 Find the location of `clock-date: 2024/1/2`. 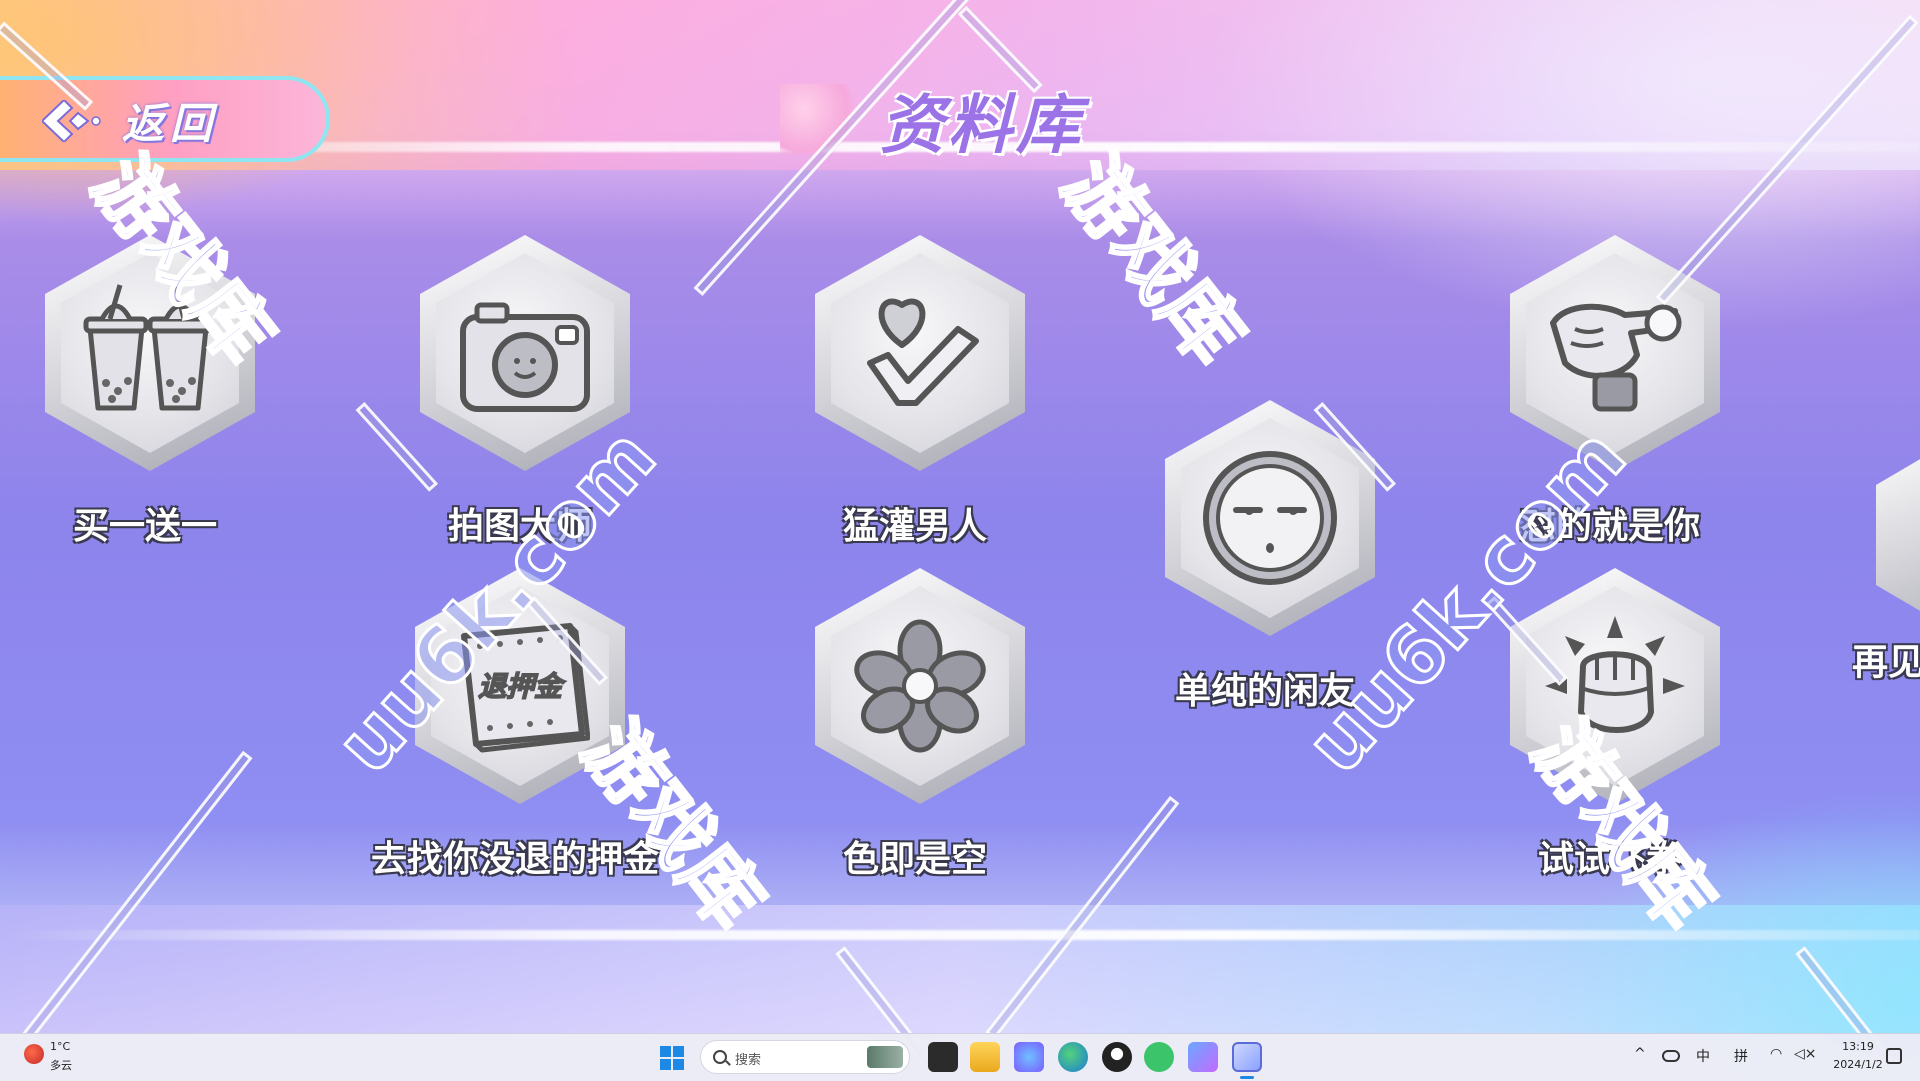

clock-date: 2024/1/2 is located at coordinates (1858, 1064).